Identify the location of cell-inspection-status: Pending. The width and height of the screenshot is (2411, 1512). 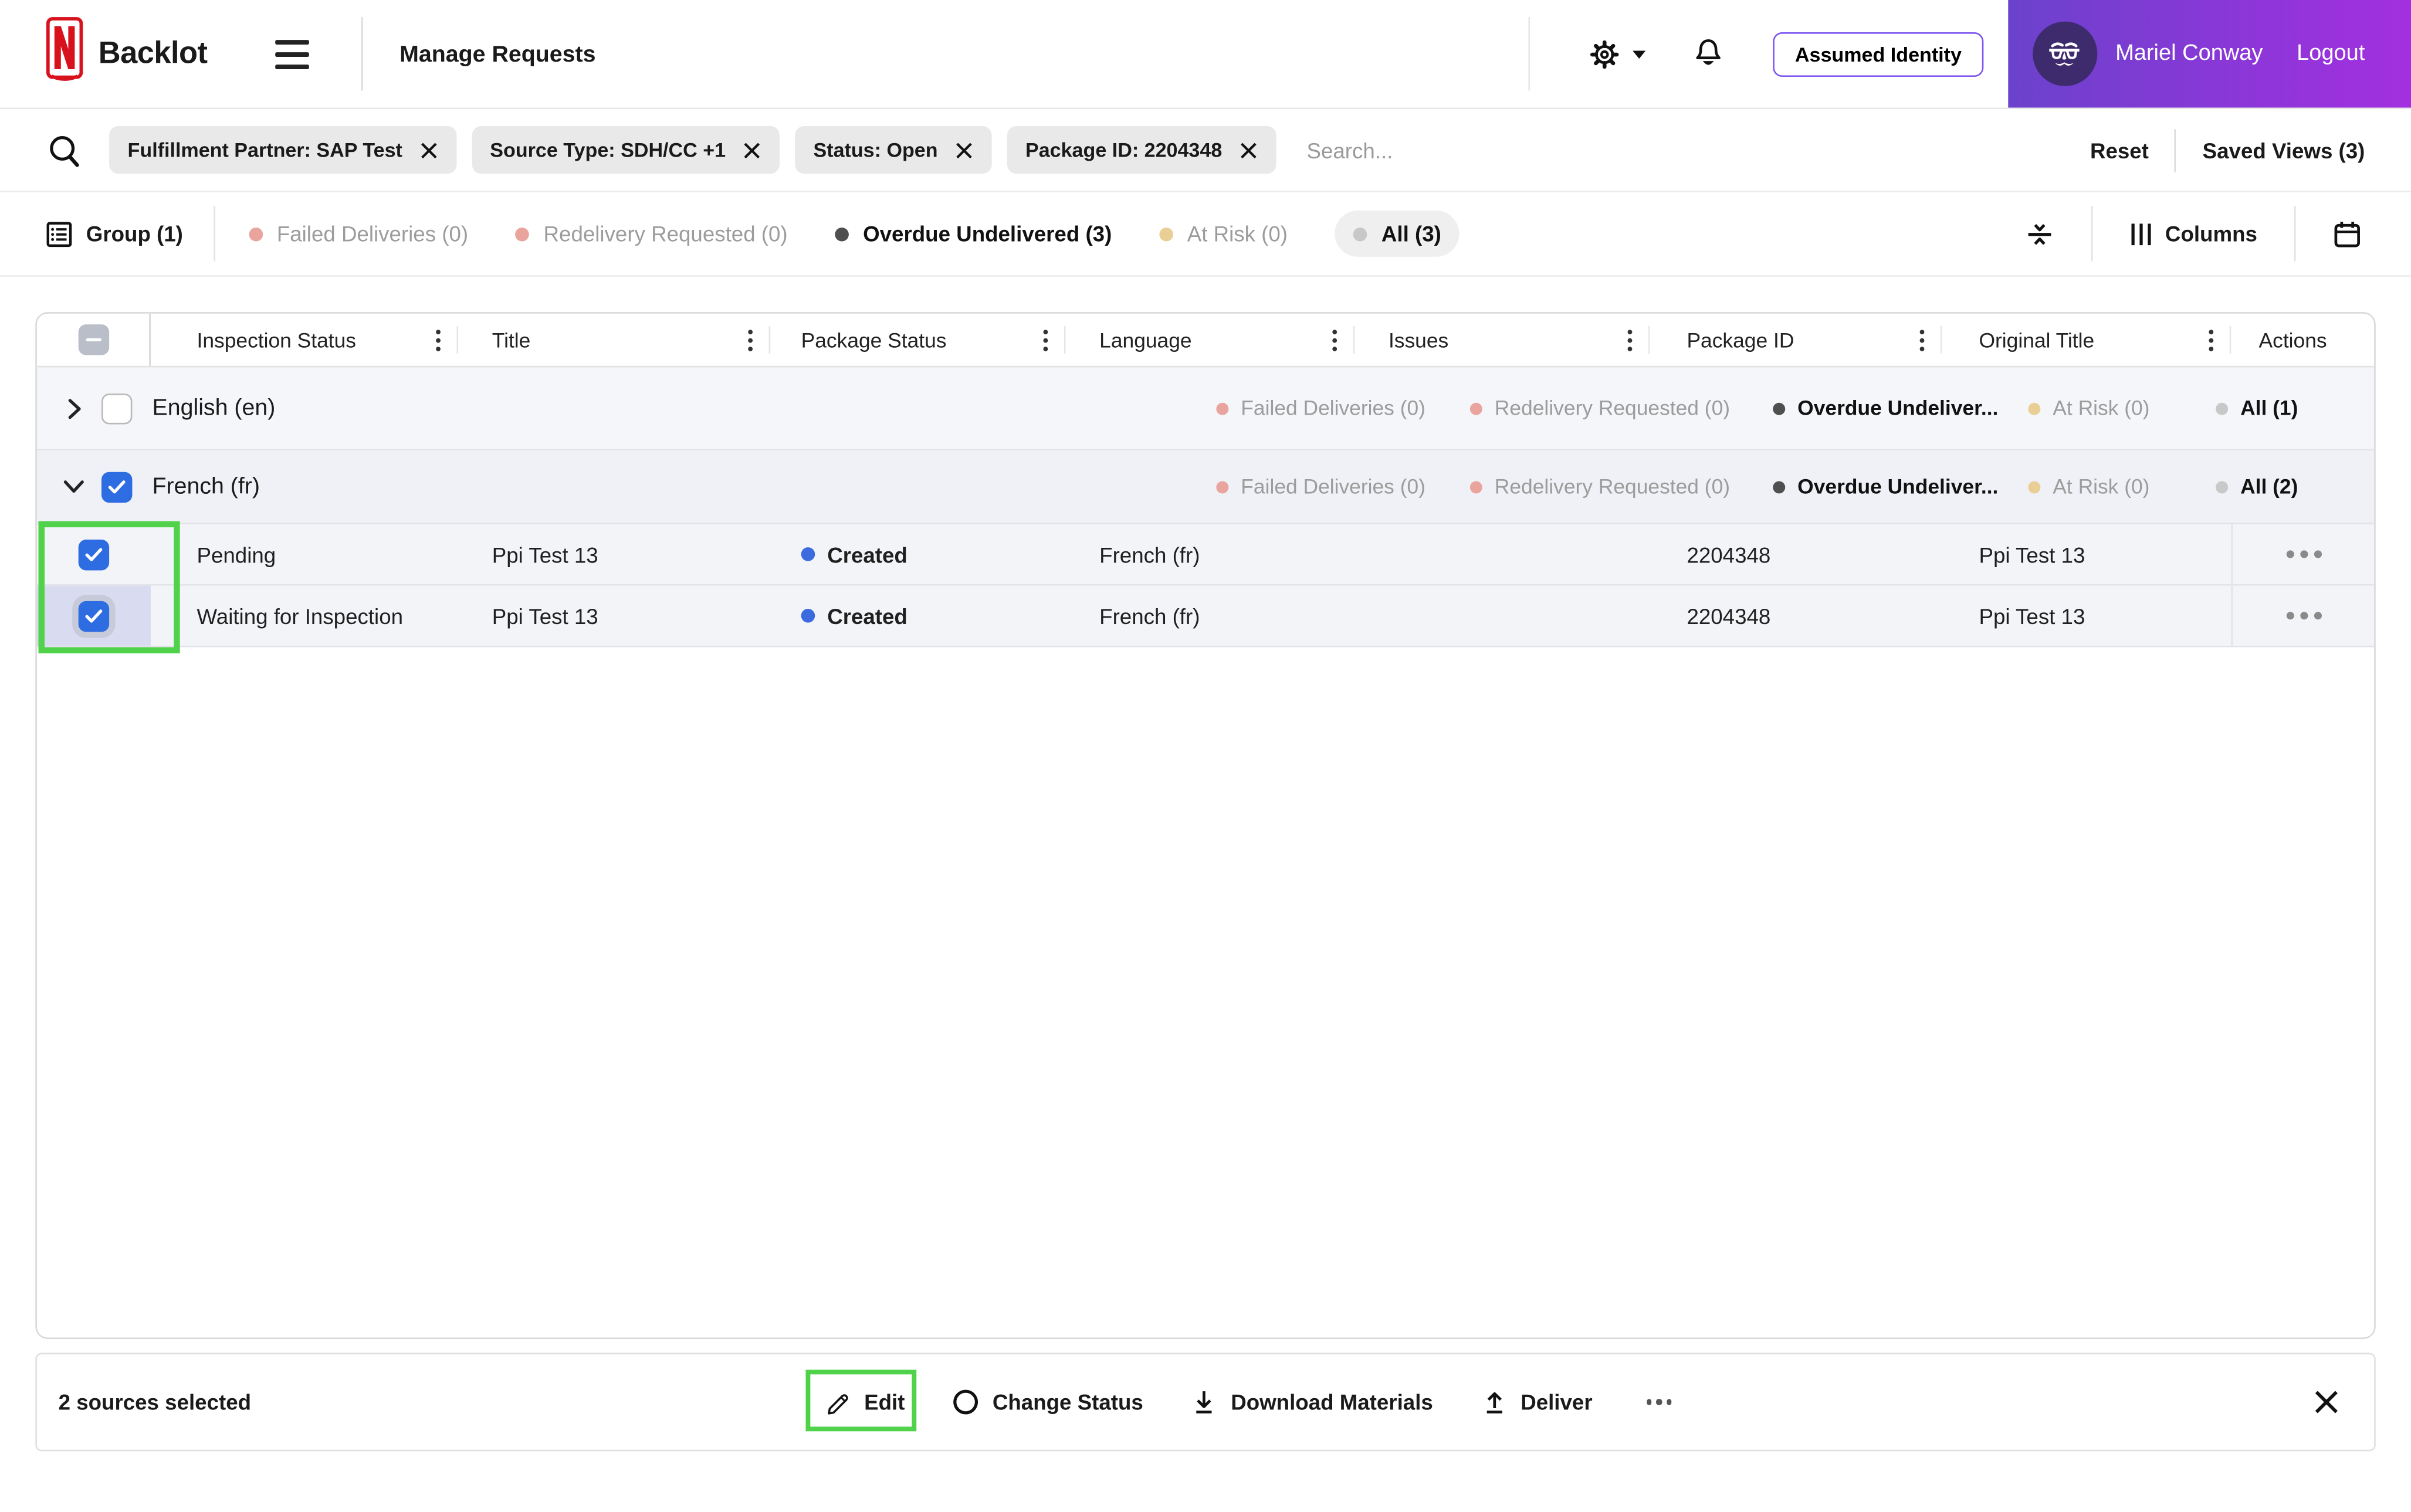
(236, 554).